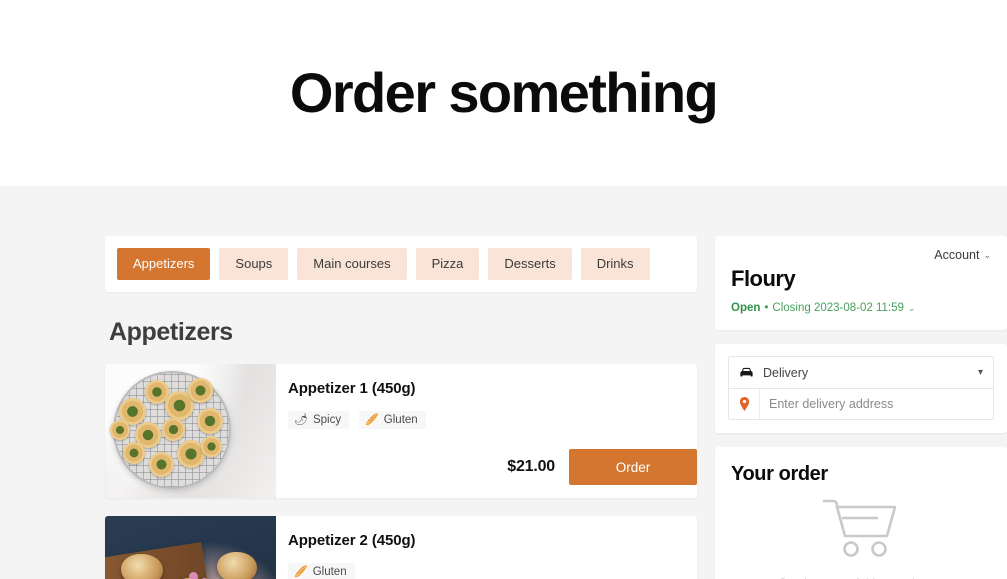 The width and height of the screenshot is (1007, 579). Describe the element at coordinates (301, 419) in the screenshot. I see `chili-pepper-icon: 🌶` at that location.